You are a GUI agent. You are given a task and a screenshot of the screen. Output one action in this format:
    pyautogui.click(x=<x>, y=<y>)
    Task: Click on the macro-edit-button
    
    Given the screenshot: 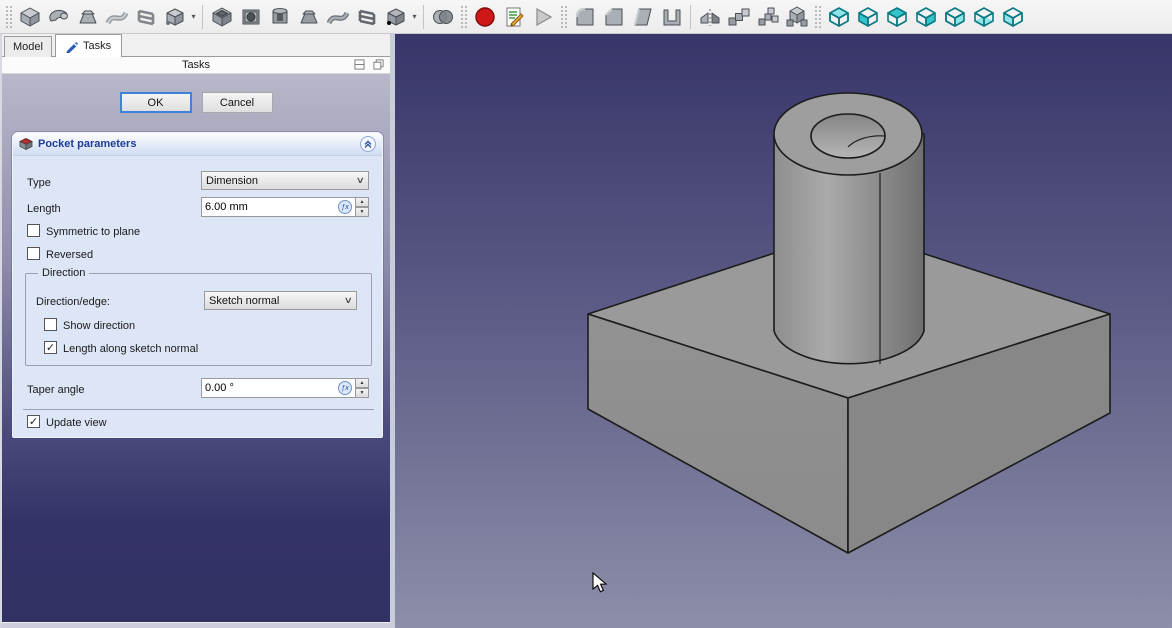 What is the action you would take?
    pyautogui.click(x=513, y=16)
    